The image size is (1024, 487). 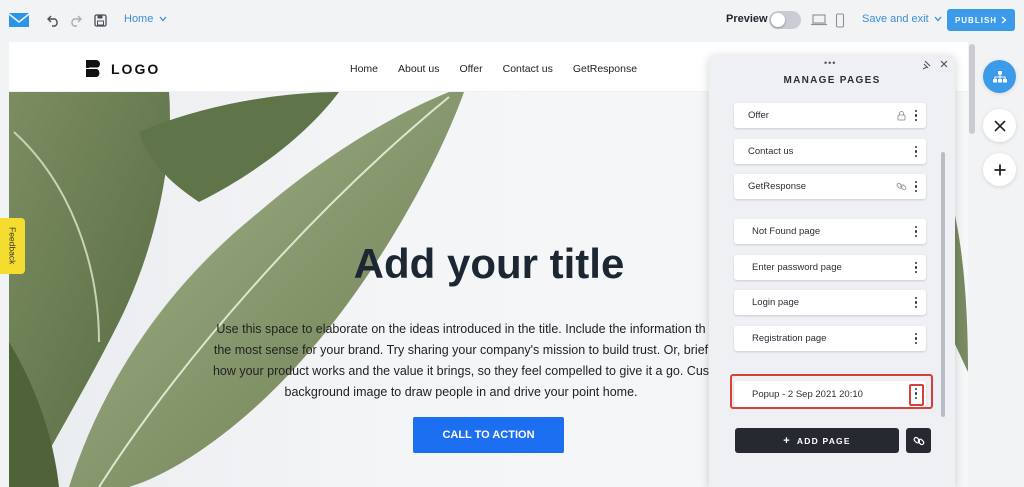 What do you see at coordinates (943, 284) in the screenshot?
I see `panel-scrollbar` at bounding box center [943, 284].